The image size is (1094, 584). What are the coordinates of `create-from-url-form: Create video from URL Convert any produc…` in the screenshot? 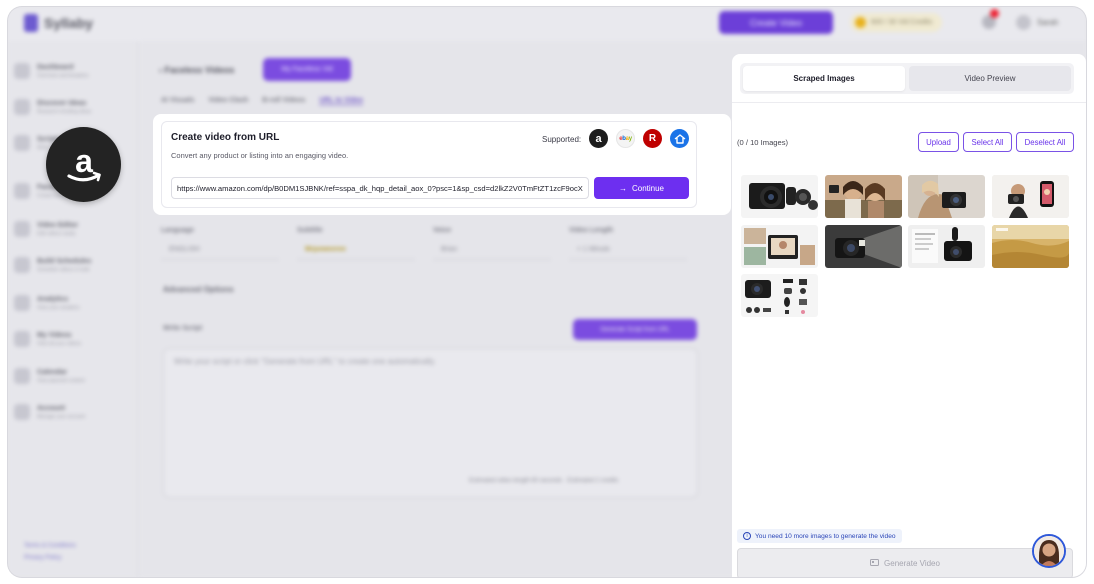 It's located at (429, 164).